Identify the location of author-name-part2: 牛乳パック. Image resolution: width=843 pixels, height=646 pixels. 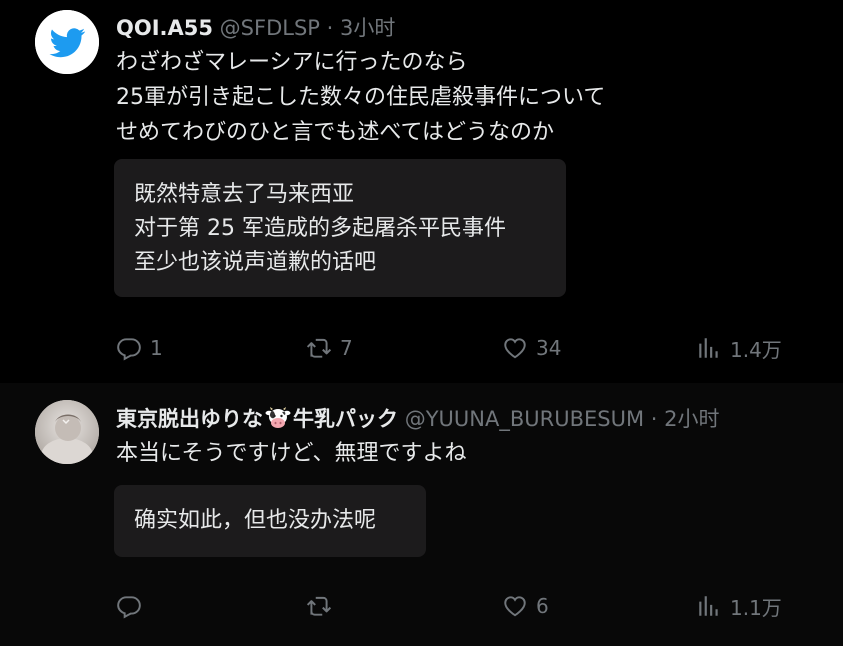
(345, 419).